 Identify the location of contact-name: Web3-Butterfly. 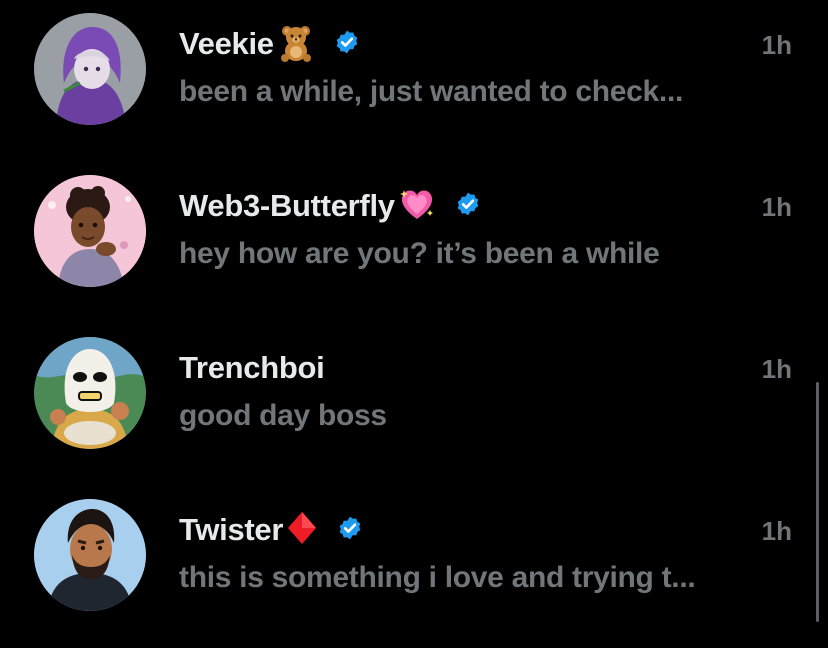
(287, 205).